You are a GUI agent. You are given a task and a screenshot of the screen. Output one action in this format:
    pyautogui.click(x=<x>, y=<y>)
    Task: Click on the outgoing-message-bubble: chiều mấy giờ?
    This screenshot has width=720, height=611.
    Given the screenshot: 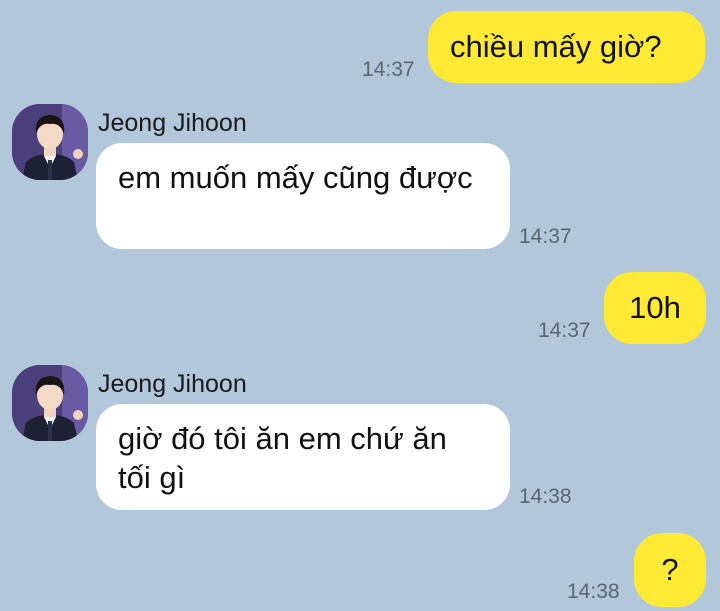 What is the action you would take?
    pyautogui.click(x=566, y=47)
    